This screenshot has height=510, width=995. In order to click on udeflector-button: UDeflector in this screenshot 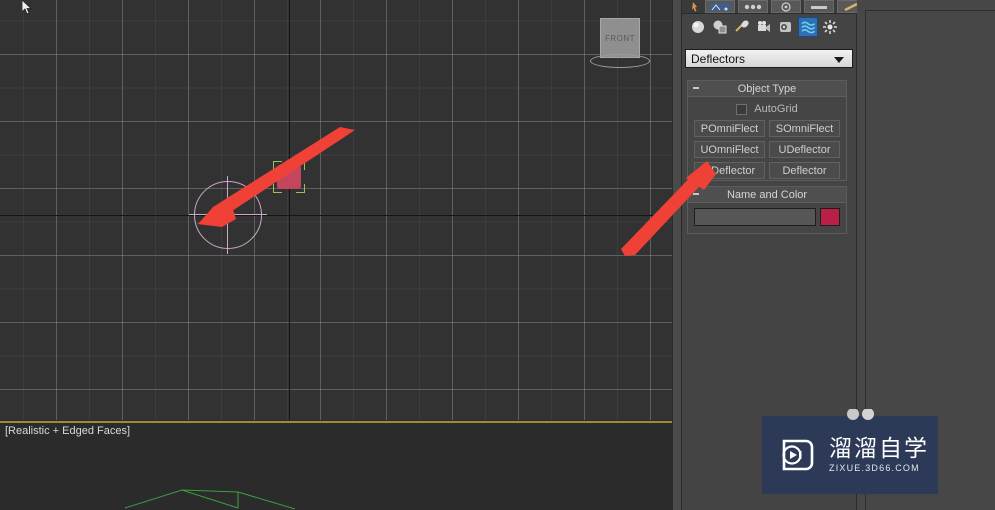, I will do `click(804, 149)`.